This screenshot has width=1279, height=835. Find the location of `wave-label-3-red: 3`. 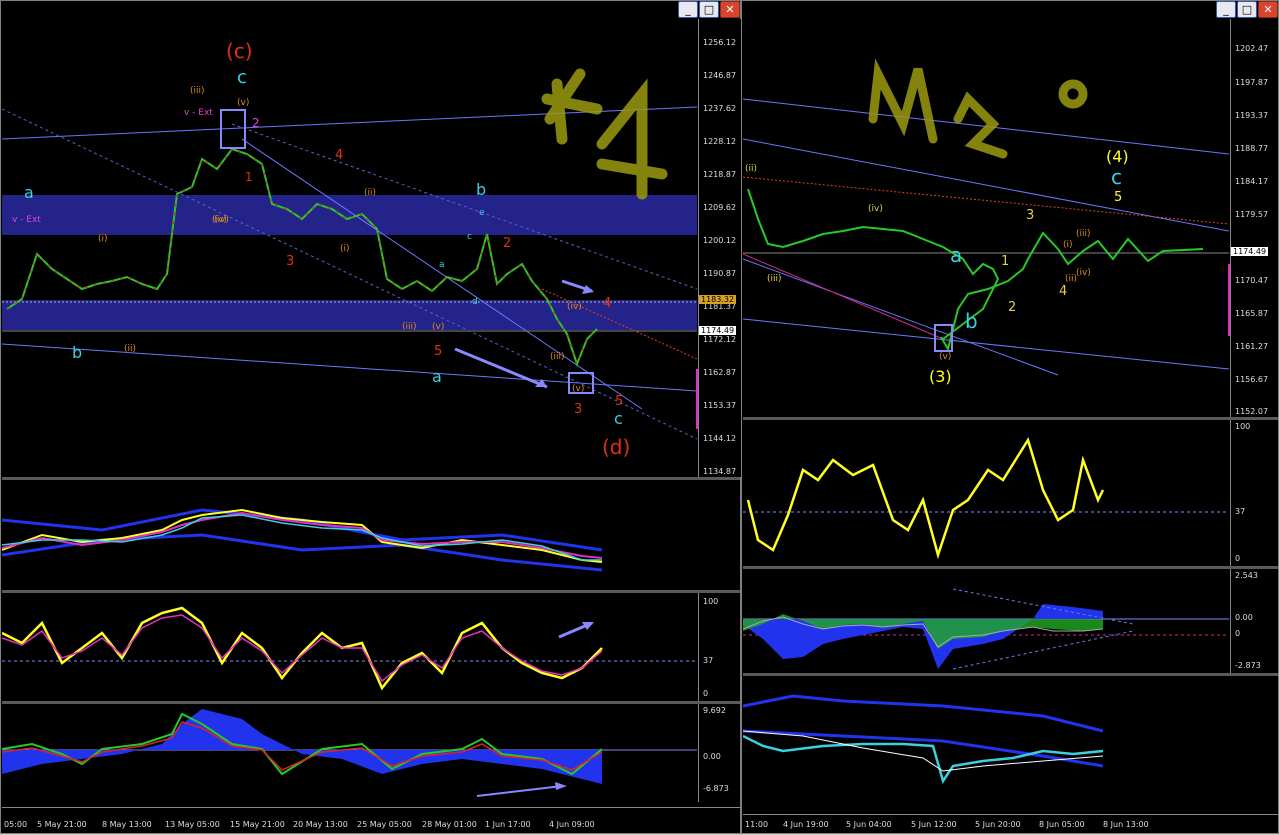

wave-label-3-red: 3 is located at coordinates (290, 261).